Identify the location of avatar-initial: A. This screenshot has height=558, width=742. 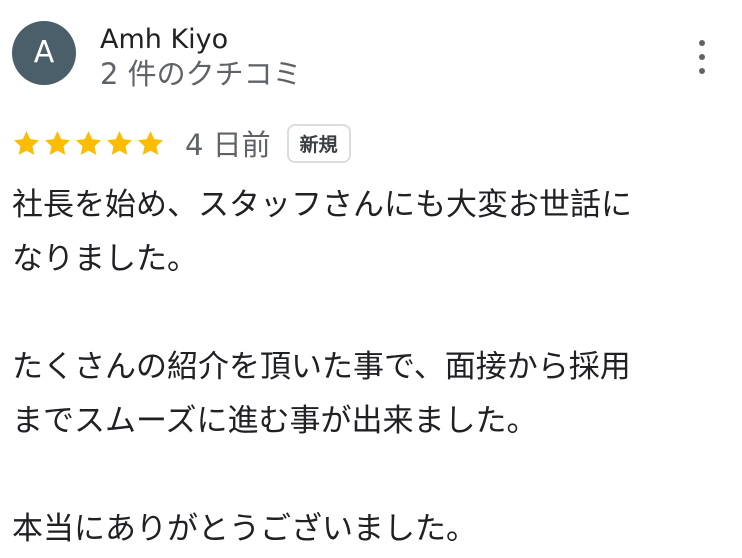
(44, 52).